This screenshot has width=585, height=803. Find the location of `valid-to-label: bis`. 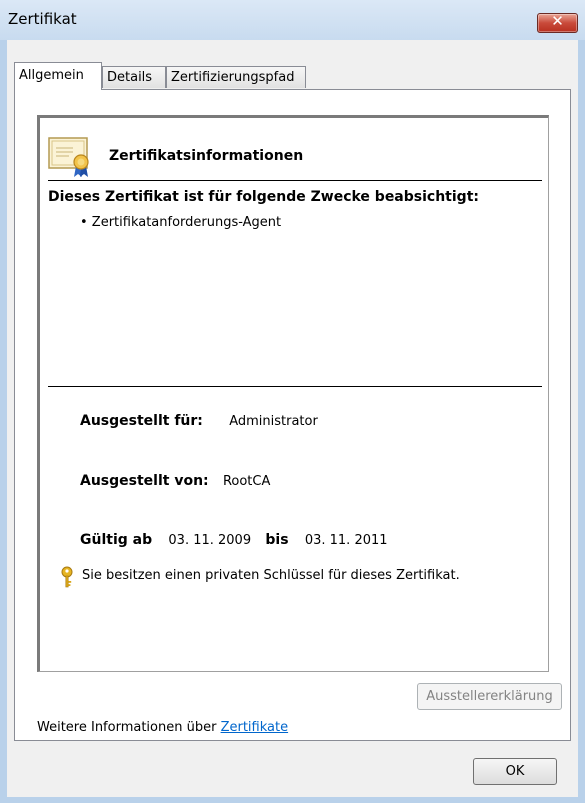

valid-to-label: bis is located at coordinates (277, 540).